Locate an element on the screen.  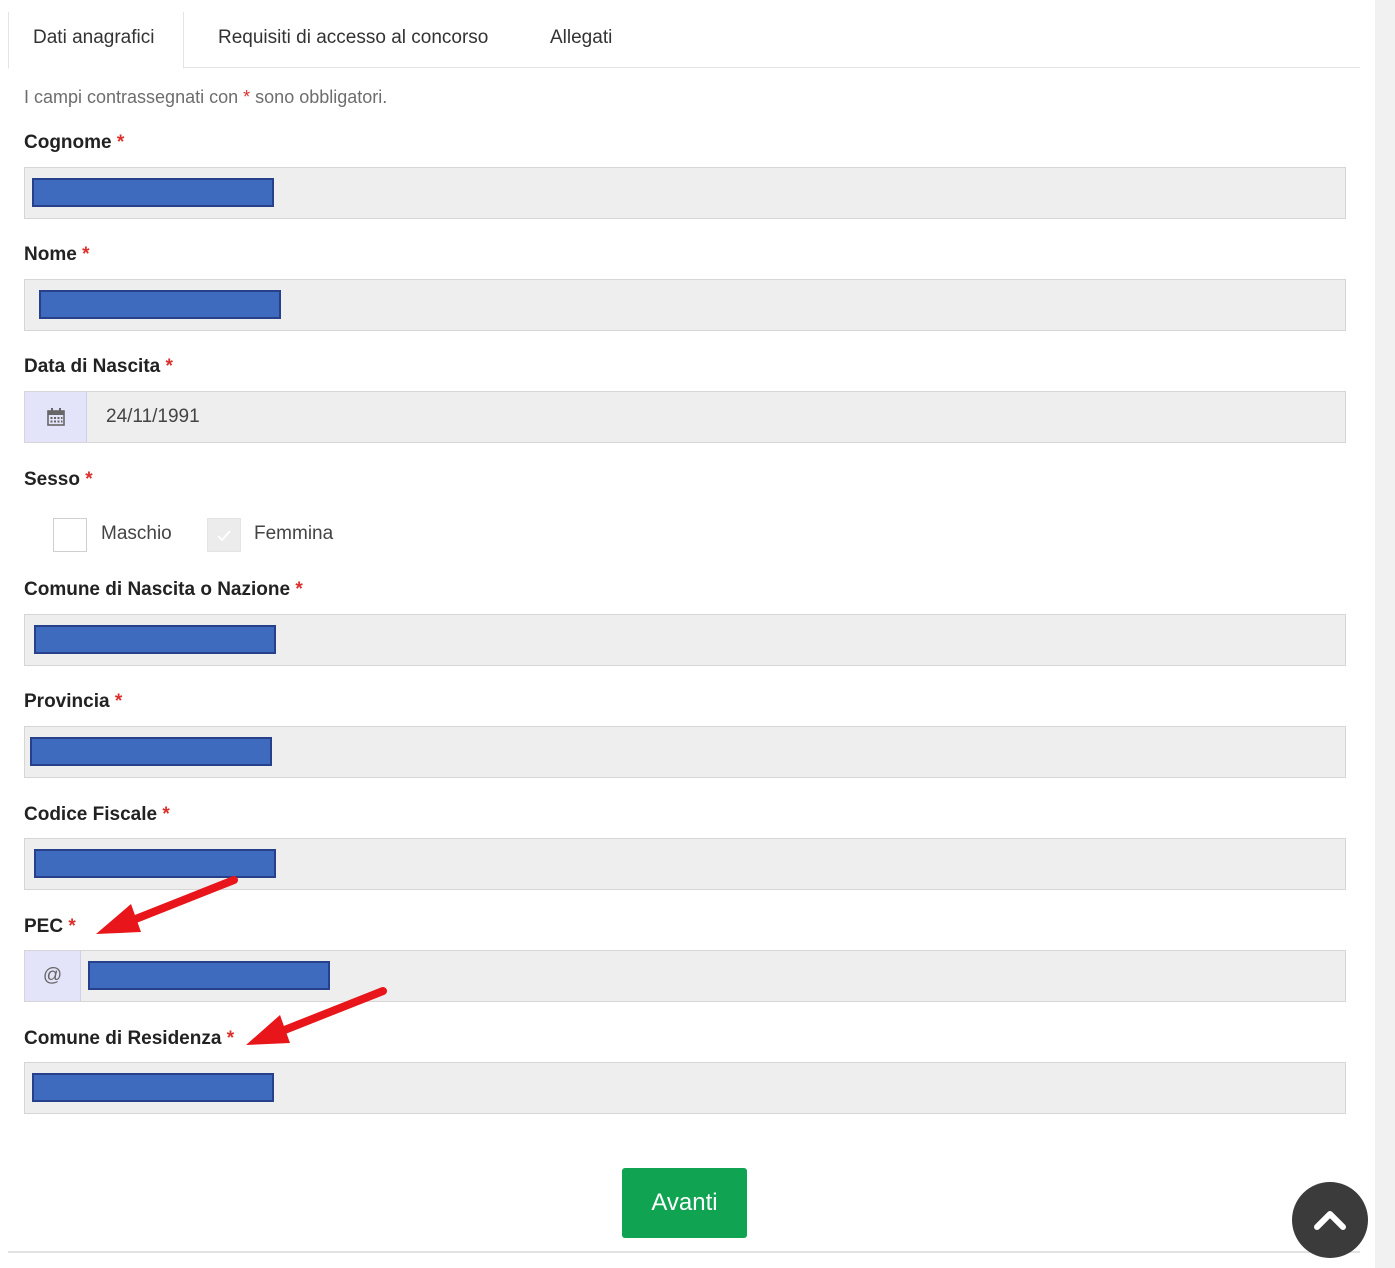
avanti-button: Avanti is located at coordinates (684, 1203).